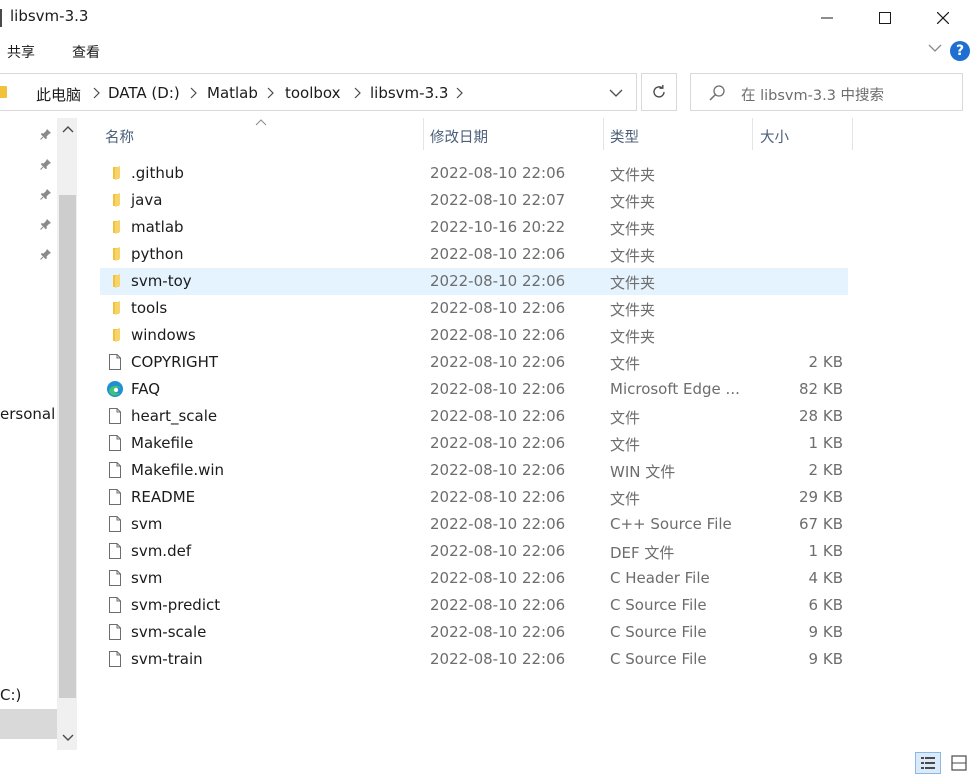  What do you see at coordinates (812, 94) in the screenshot?
I see `search-input: 在 libsvm-3.3 中搜索` at bounding box center [812, 94].